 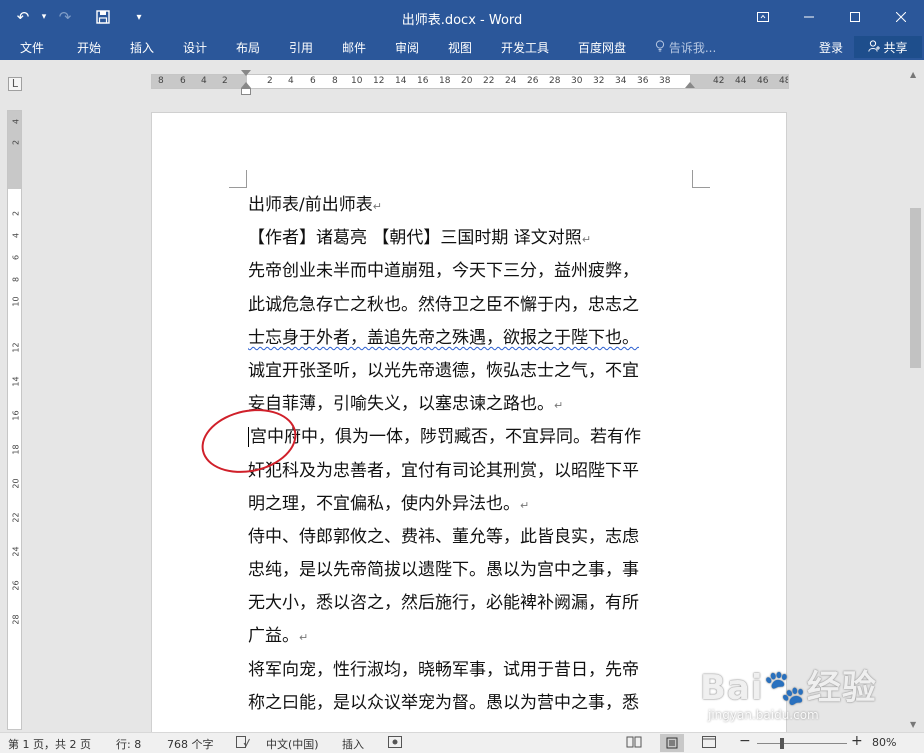 I want to click on word-count: 768 个字, so click(x=190, y=744).